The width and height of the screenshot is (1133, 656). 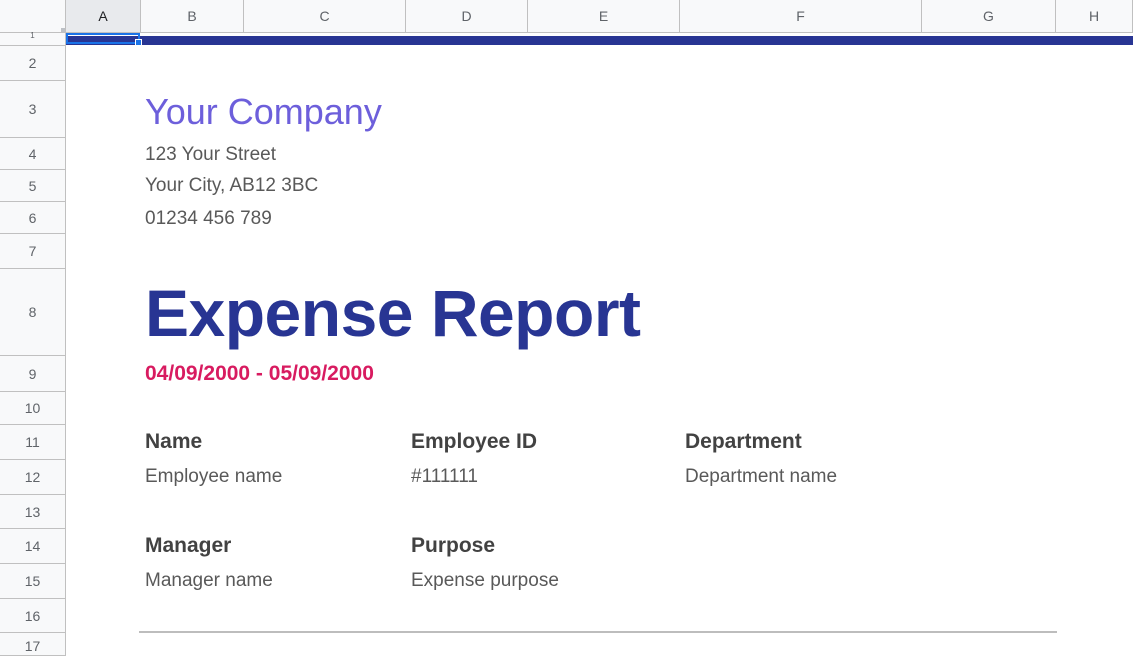 I want to click on row-header-4: 4, so click(x=32, y=154).